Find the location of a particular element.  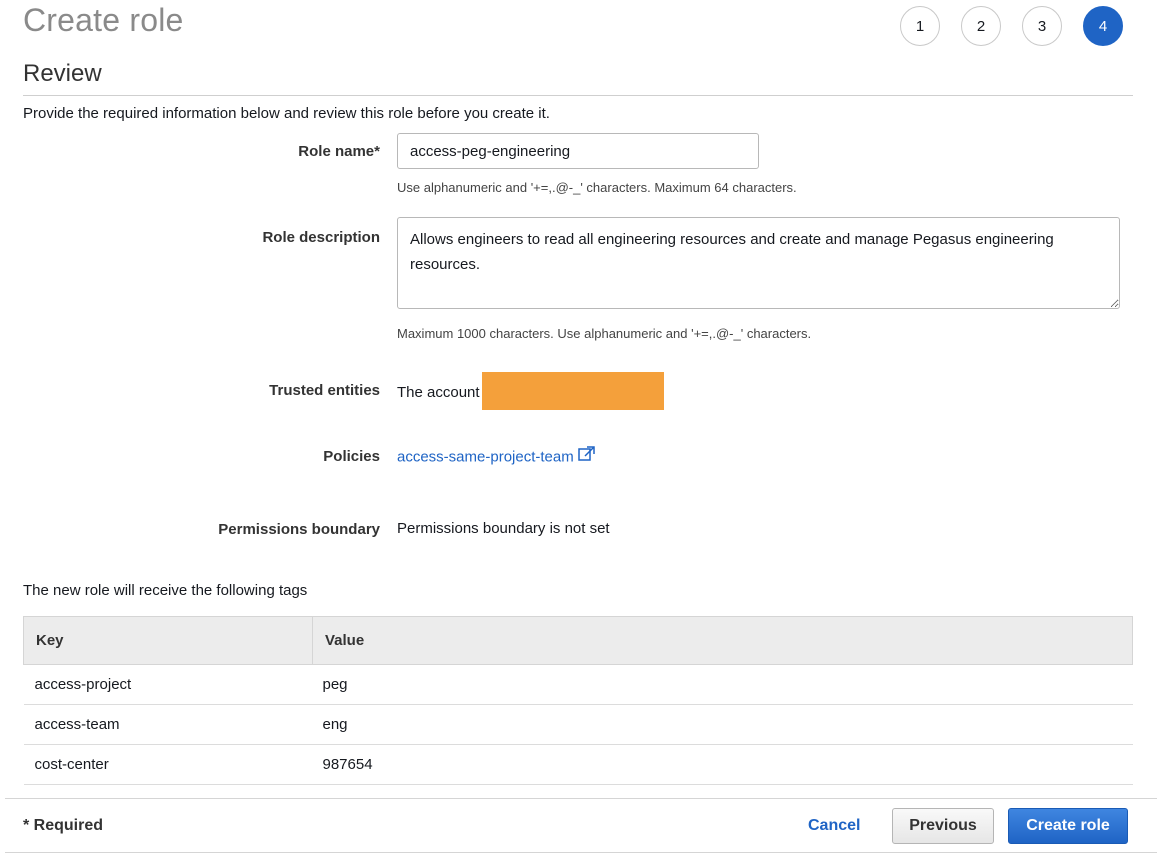

table-row: access-project peg is located at coordinates (578, 684).